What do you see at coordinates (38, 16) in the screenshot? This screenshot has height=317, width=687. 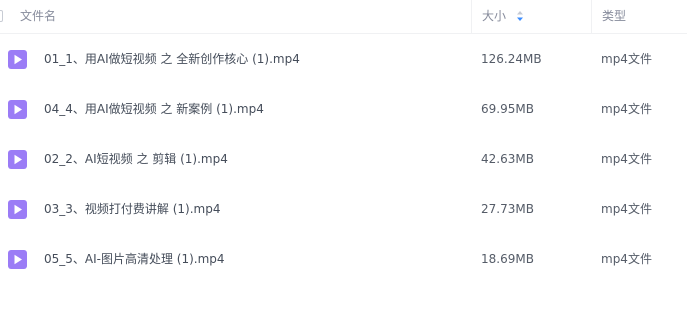 I see `column-header-name: 文件名` at bounding box center [38, 16].